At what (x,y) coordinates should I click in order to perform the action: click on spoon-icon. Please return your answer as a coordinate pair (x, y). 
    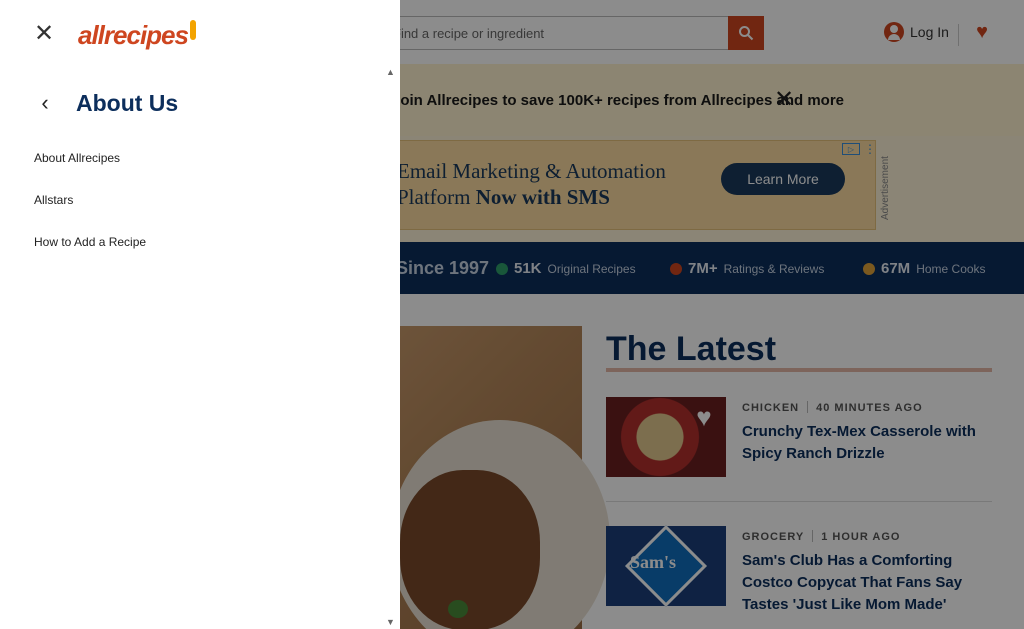
    Looking at the image, I should click on (192, 30).